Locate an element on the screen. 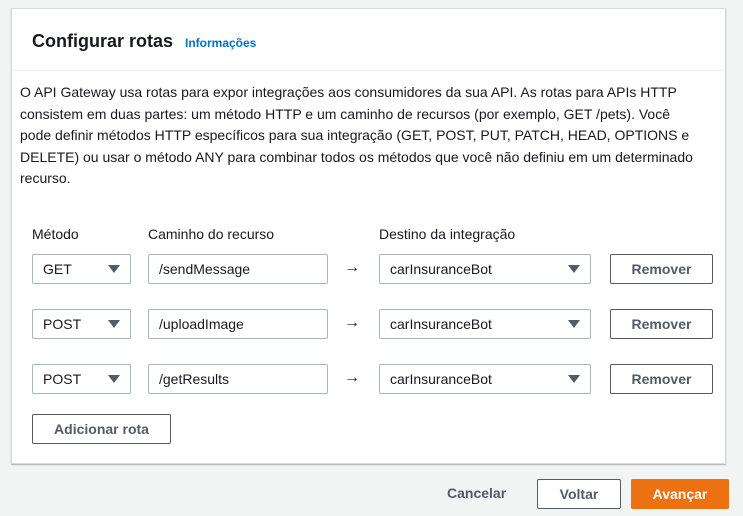  route-method-value: GET is located at coordinates (57, 269).